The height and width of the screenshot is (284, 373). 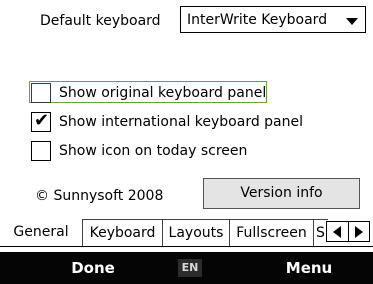 What do you see at coordinates (352, 21) in the screenshot?
I see `dropdown-arrow-icon` at bounding box center [352, 21].